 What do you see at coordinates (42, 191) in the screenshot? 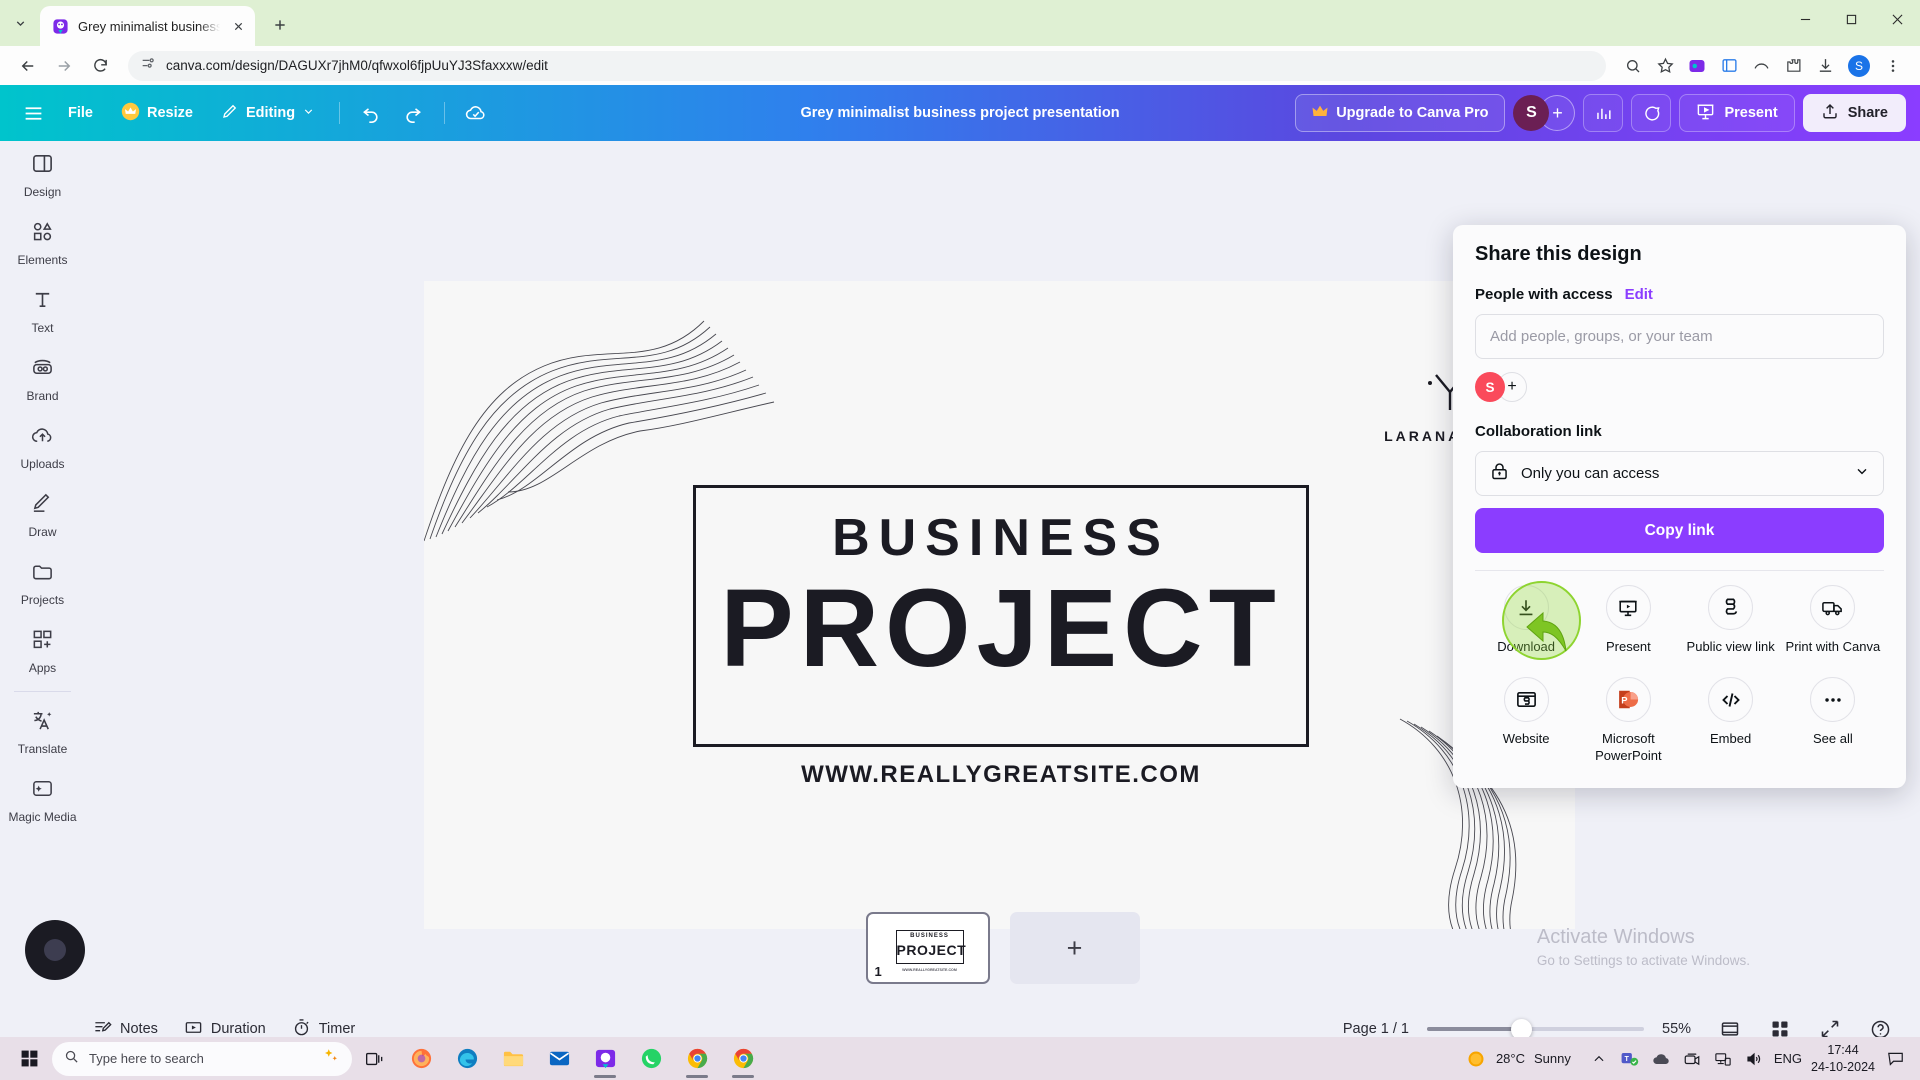
I see `sidebar-label: Design` at bounding box center [42, 191].